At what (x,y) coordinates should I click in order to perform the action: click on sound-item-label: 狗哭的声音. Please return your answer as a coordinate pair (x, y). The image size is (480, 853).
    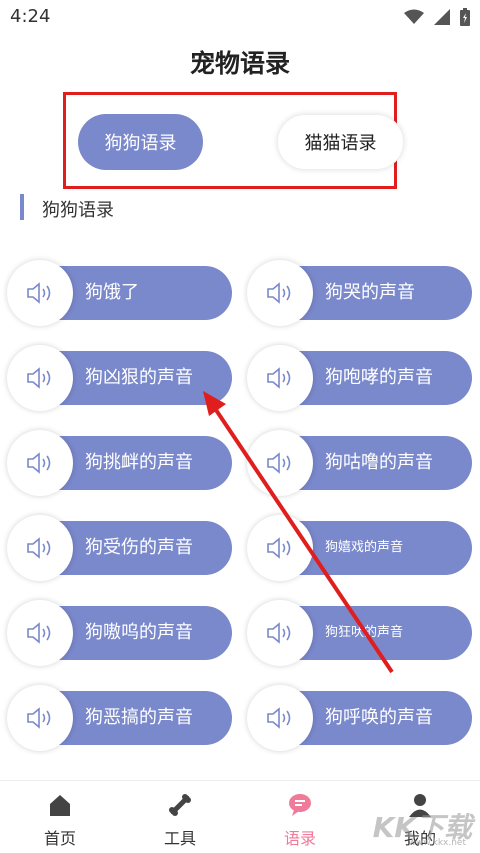
    Looking at the image, I should click on (370, 292).